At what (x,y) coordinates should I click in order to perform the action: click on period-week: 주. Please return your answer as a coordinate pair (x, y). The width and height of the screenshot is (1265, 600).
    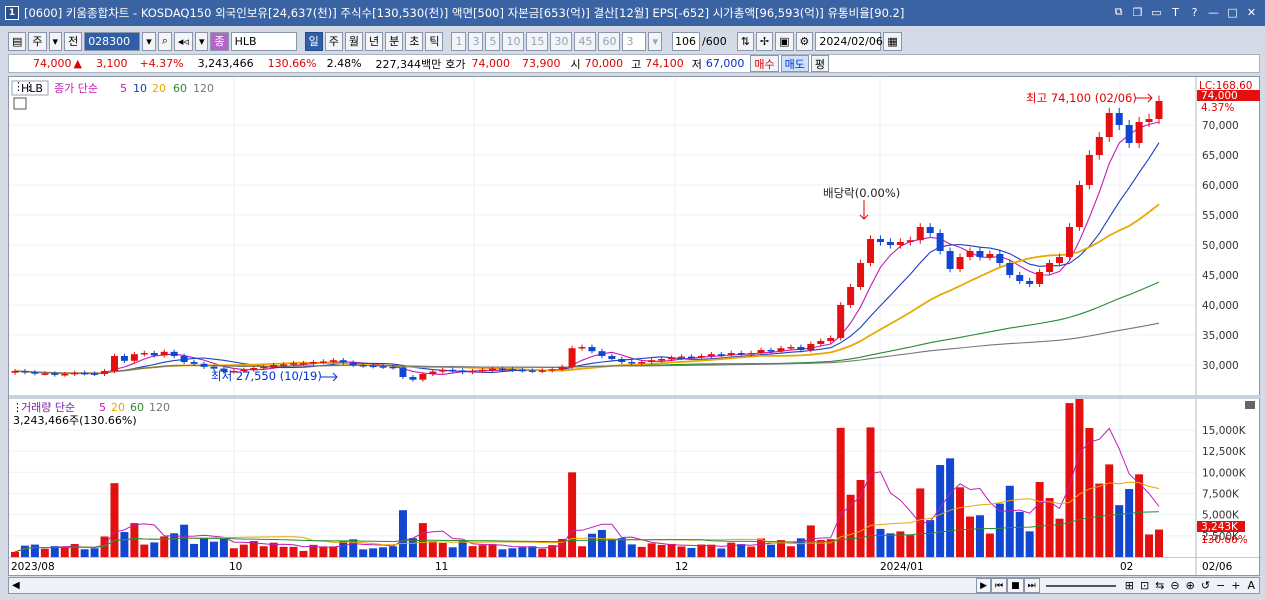
    Looking at the image, I should click on (333, 41).